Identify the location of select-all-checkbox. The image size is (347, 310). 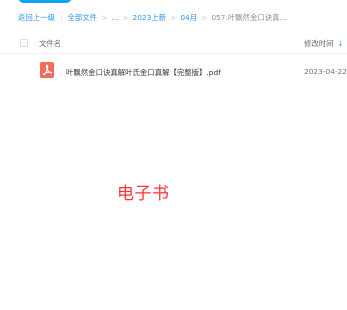
(24, 43).